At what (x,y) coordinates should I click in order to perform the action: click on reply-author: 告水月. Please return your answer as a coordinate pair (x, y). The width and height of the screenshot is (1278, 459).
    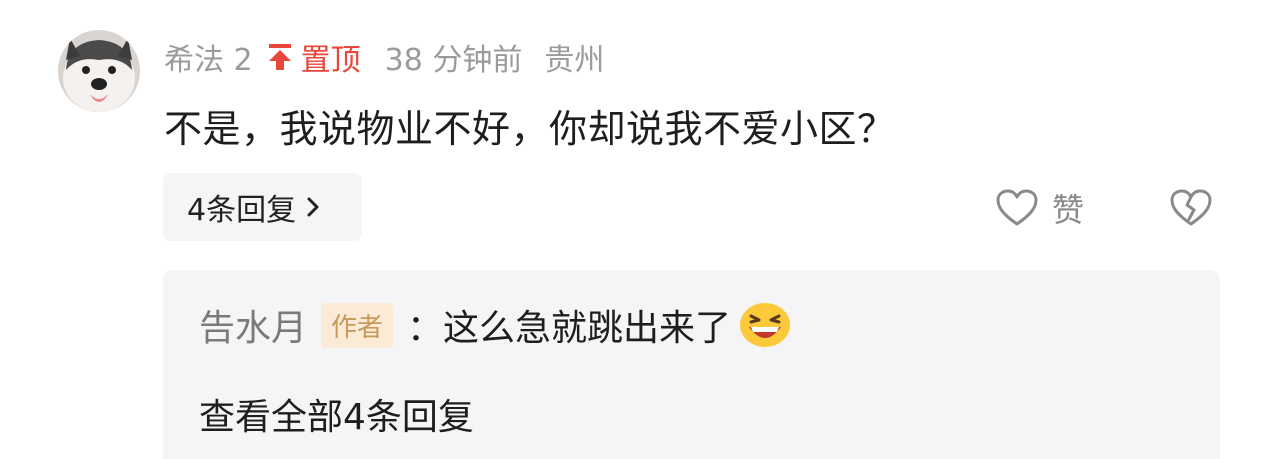
    Looking at the image, I should click on (253, 325).